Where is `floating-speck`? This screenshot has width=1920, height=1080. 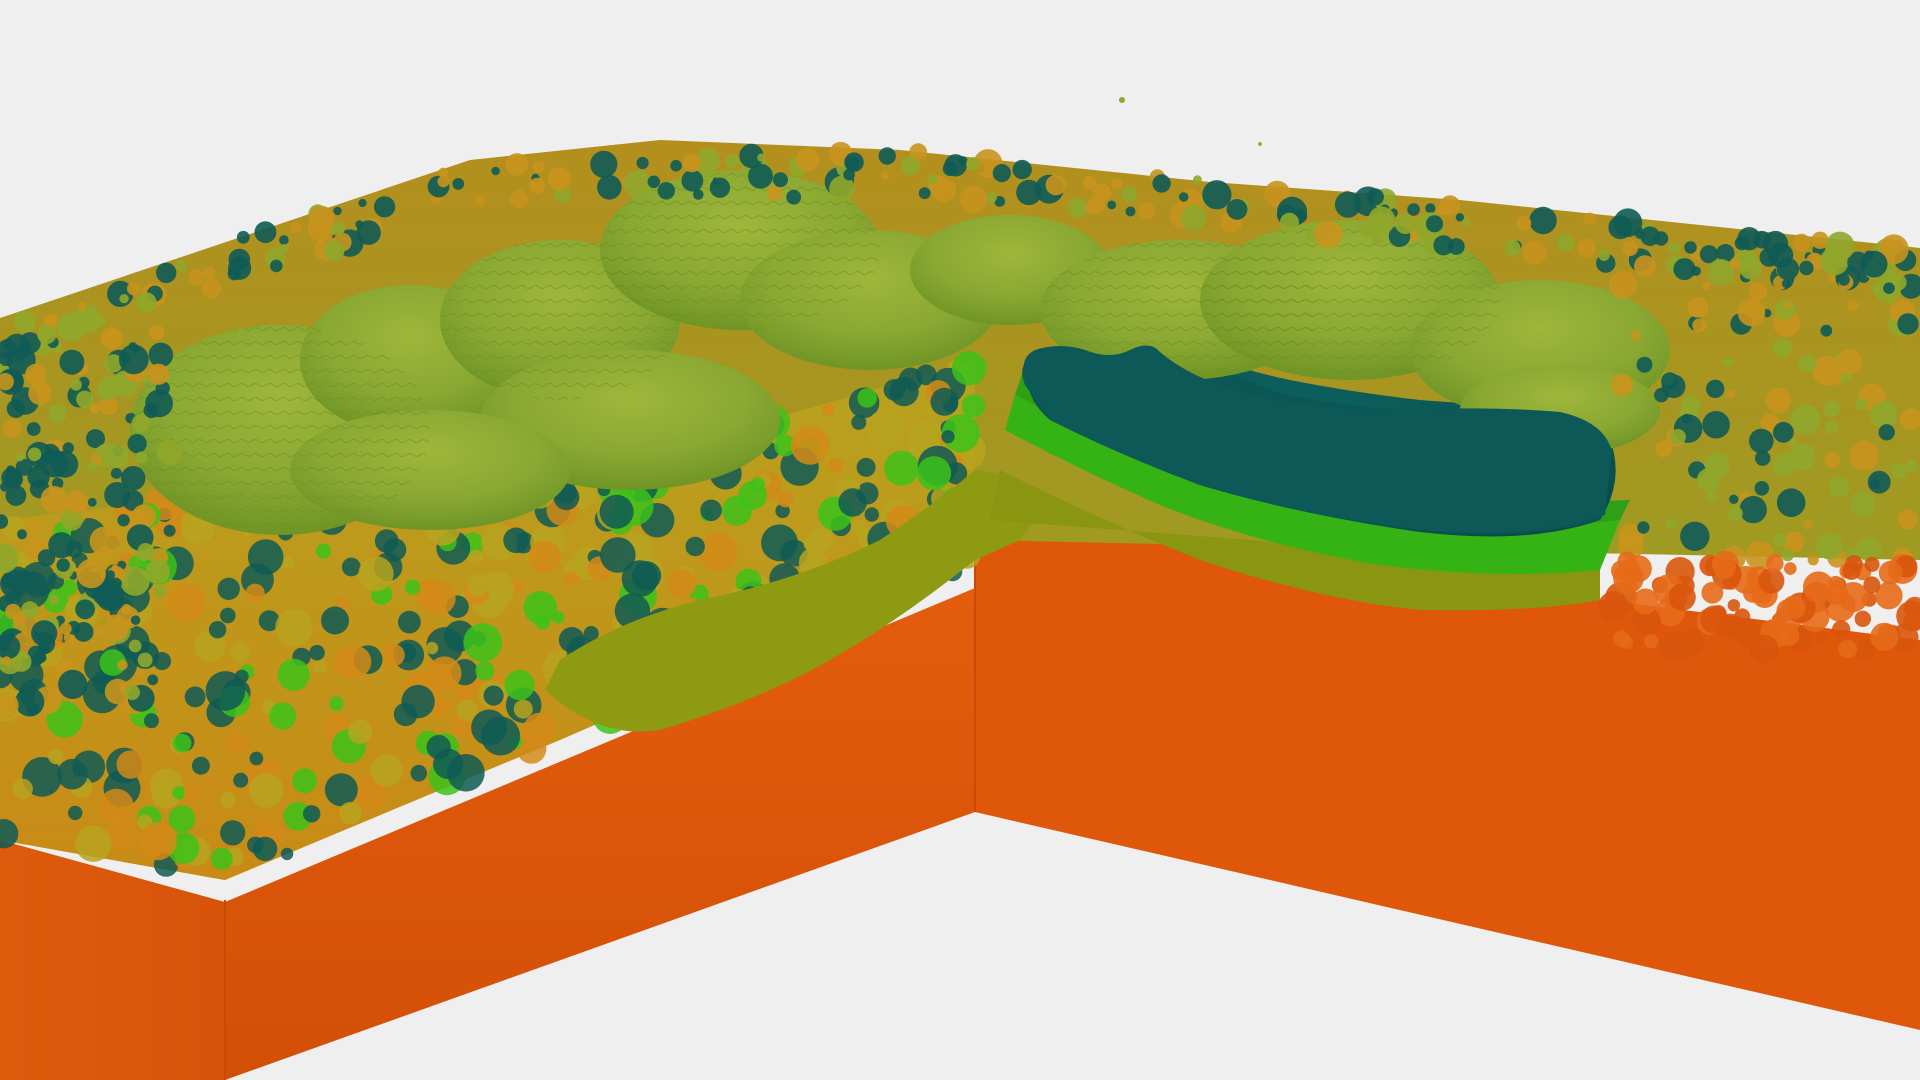
floating-speck is located at coordinates (1260, 144).